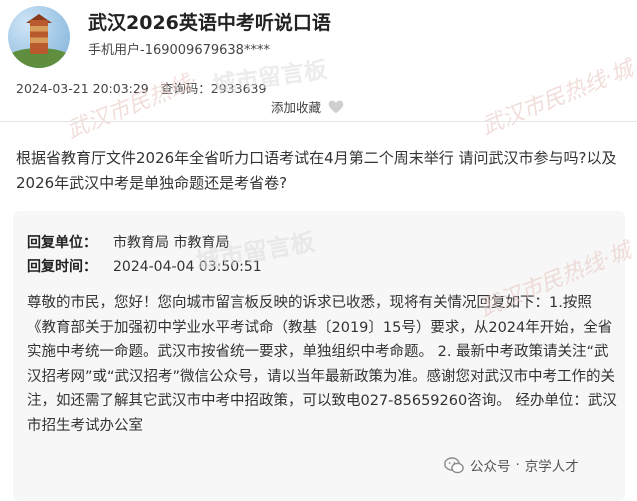 This screenshot has width=637, height=501. Describe the element at coordinates (336, 106) in the screenshot. I see `heart-icon` at that location.